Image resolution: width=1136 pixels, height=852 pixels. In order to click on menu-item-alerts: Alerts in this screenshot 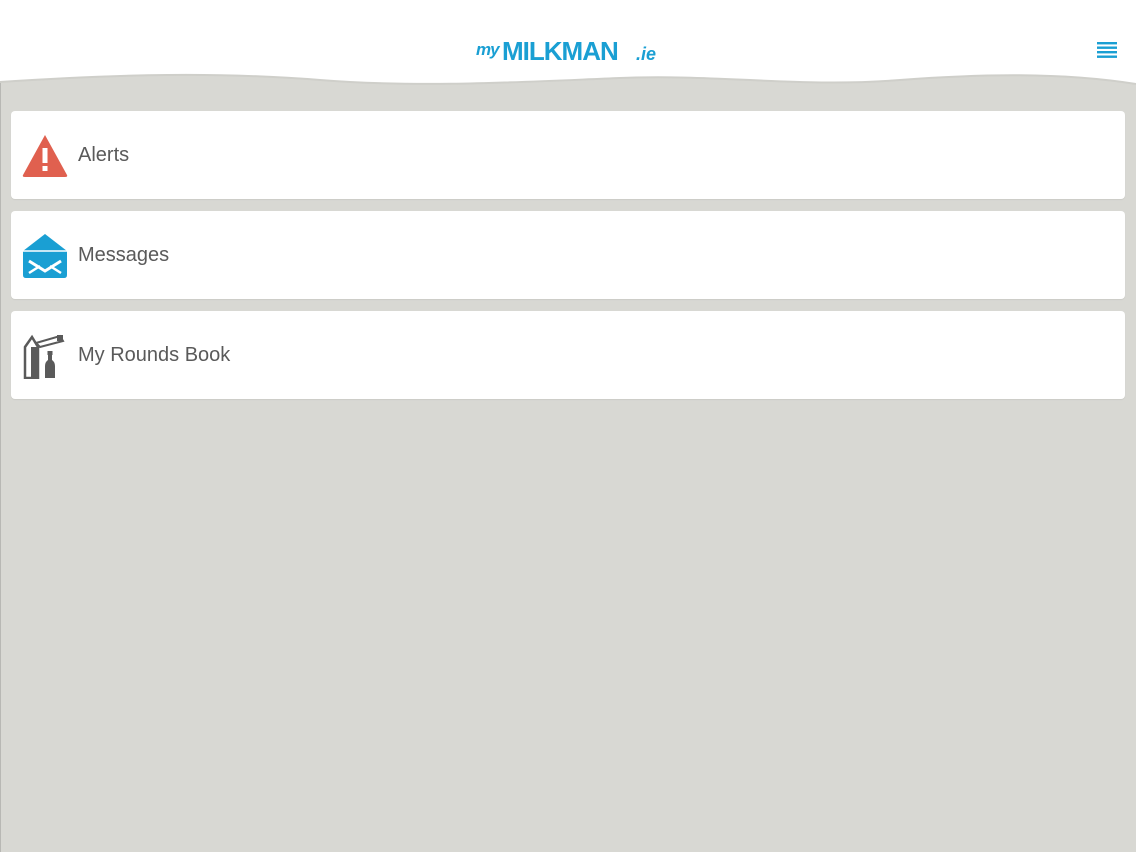, I will do `click(568, 155)`.